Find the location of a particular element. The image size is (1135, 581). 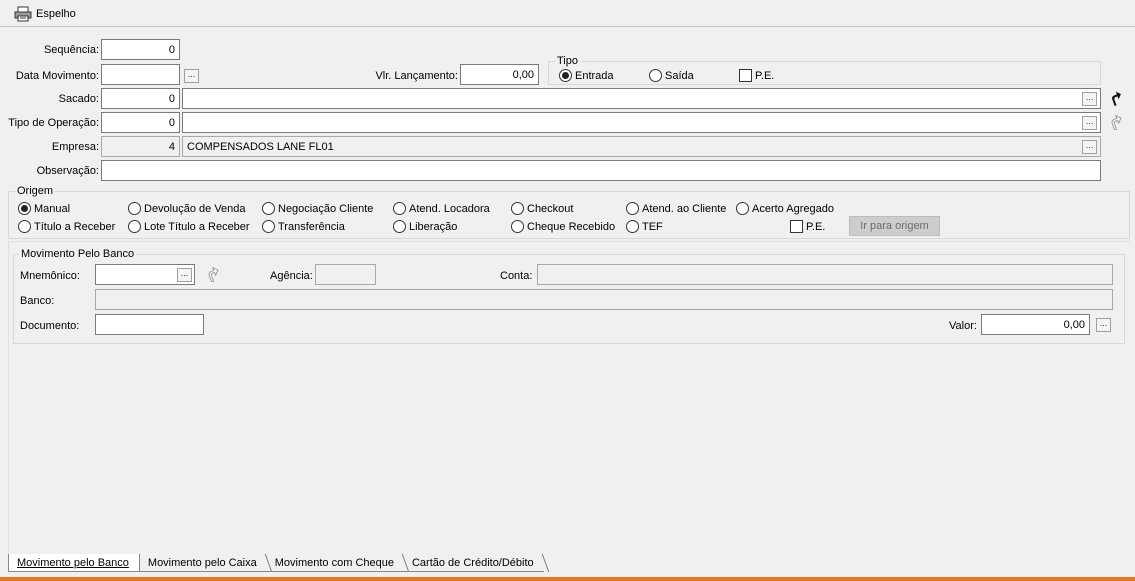

jump-arrow-icon is located at coordinates (1116, 98).